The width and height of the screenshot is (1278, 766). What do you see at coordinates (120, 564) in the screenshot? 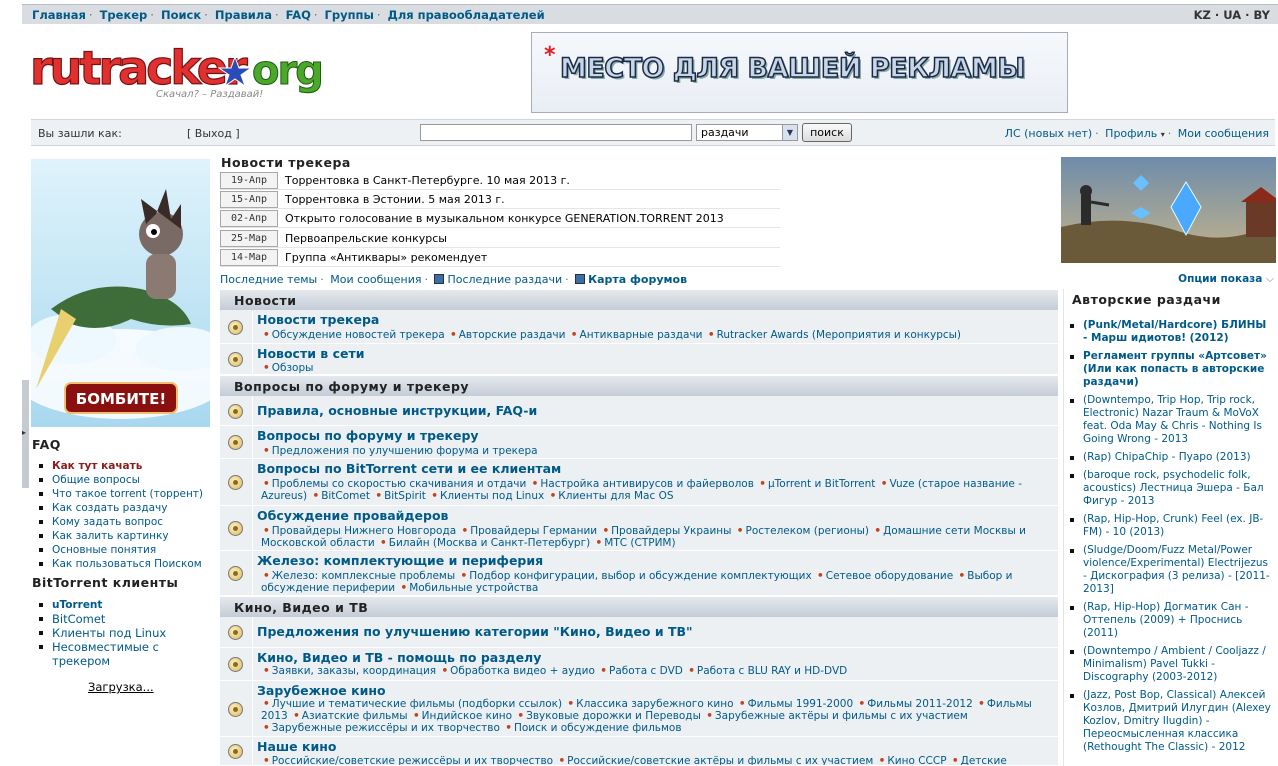
I see `faq-item: Как пользоваться Поиском` at bounding box center [120, 564].